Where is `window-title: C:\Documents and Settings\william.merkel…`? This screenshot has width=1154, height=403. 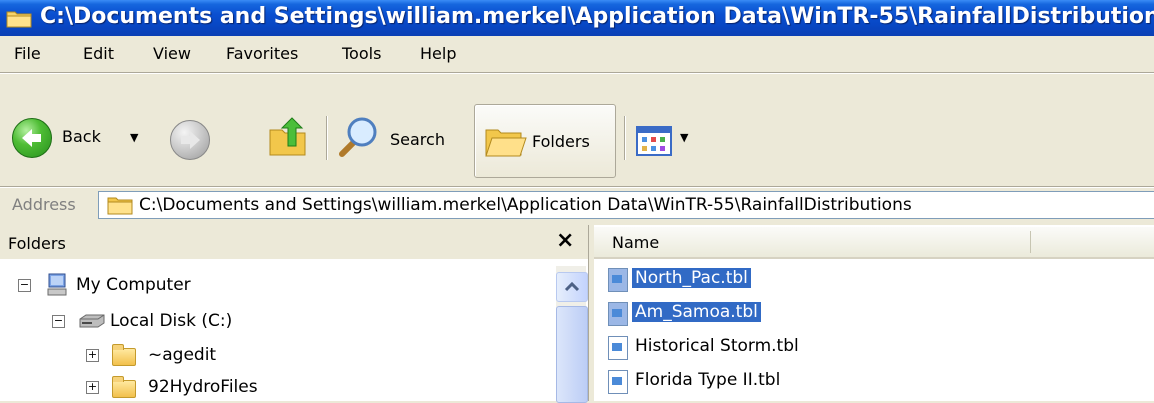 window-title: C:\Documents and Settings\william.merkel… is located at coordinates (597, 16).